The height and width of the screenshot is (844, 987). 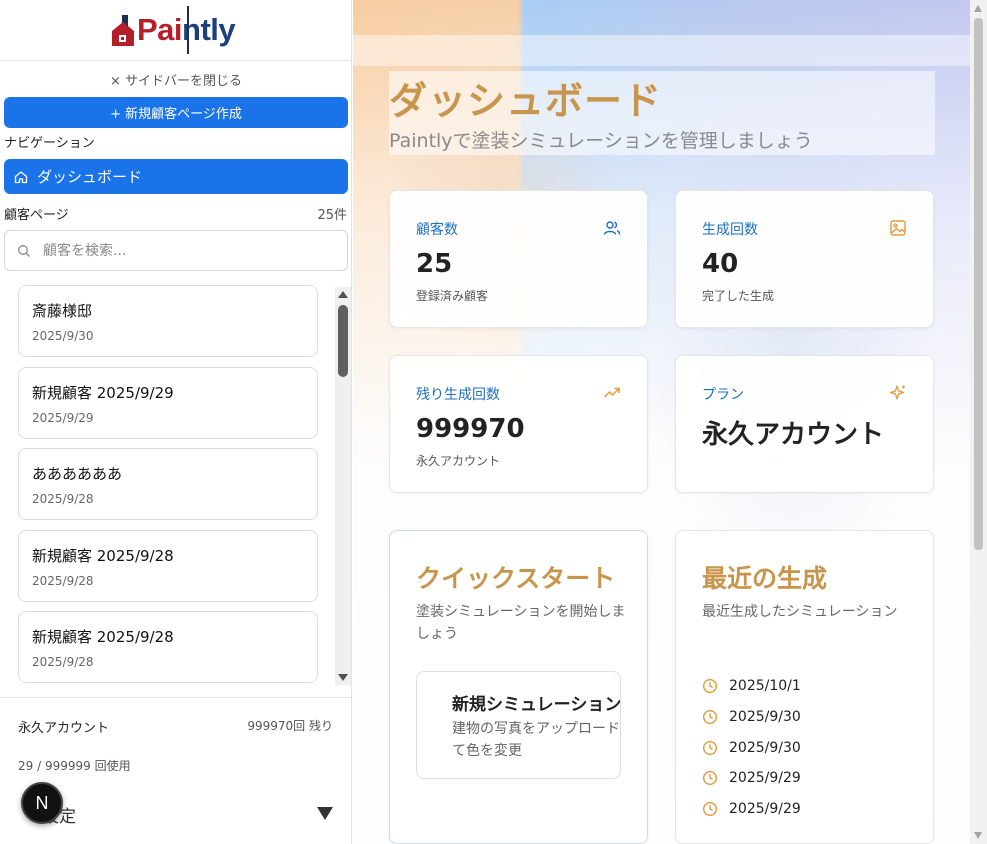 I want to click on close-sidebar-button: × サイドバーを閉じる, so click(x=176, y=79).